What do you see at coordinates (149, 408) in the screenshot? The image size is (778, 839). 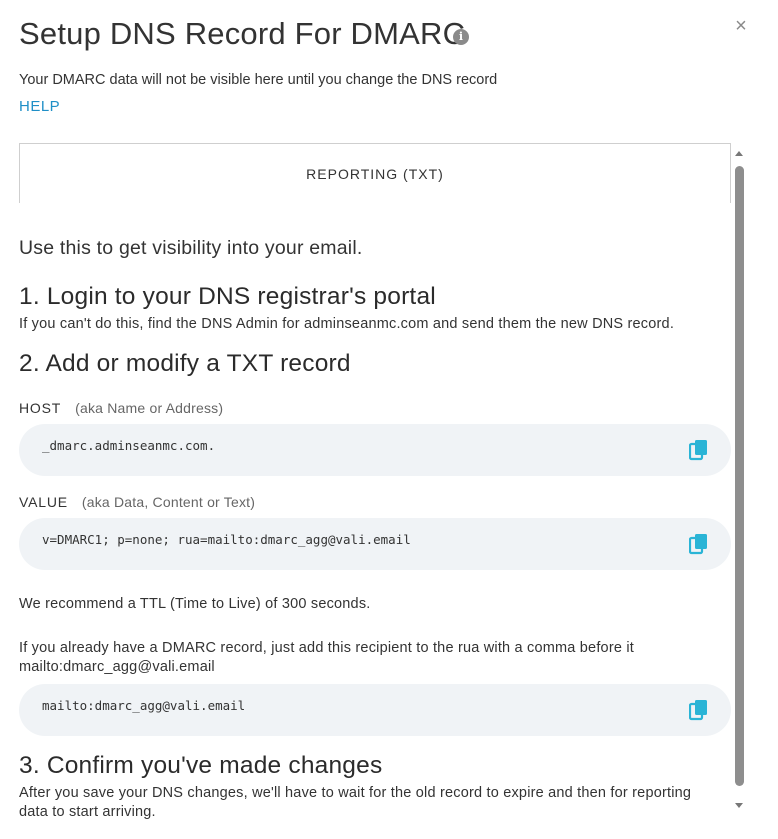 I see `host-hint: (aka Name or Address)` at bounding box center [149, 408].